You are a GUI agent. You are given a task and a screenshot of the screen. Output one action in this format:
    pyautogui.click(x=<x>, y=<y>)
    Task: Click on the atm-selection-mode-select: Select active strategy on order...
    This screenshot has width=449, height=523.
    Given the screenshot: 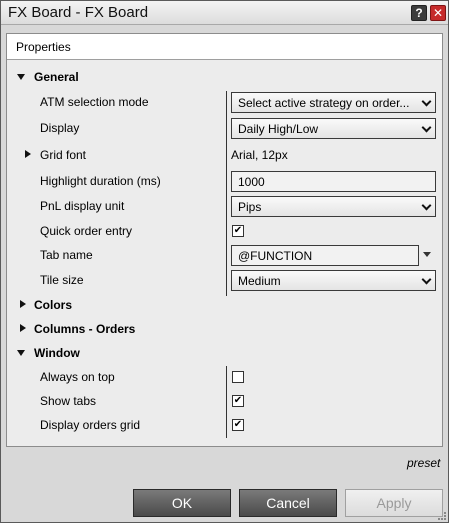 What is the action you would take?
    pyautogui.click(x=333, y=102)
    